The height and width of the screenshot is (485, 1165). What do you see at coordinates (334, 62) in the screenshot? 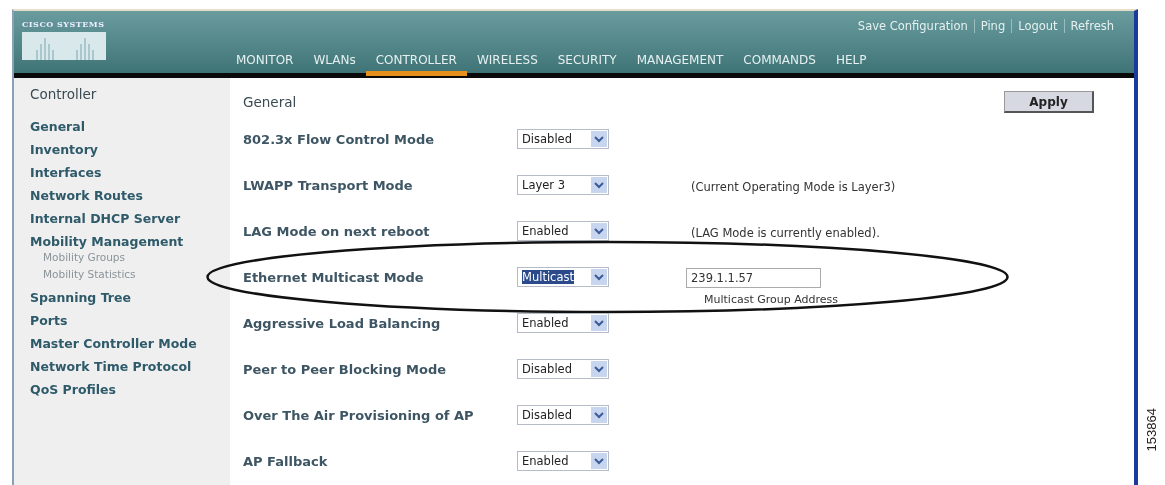
I see `nav-tab: WLANs` at bounding box center [334, 62].